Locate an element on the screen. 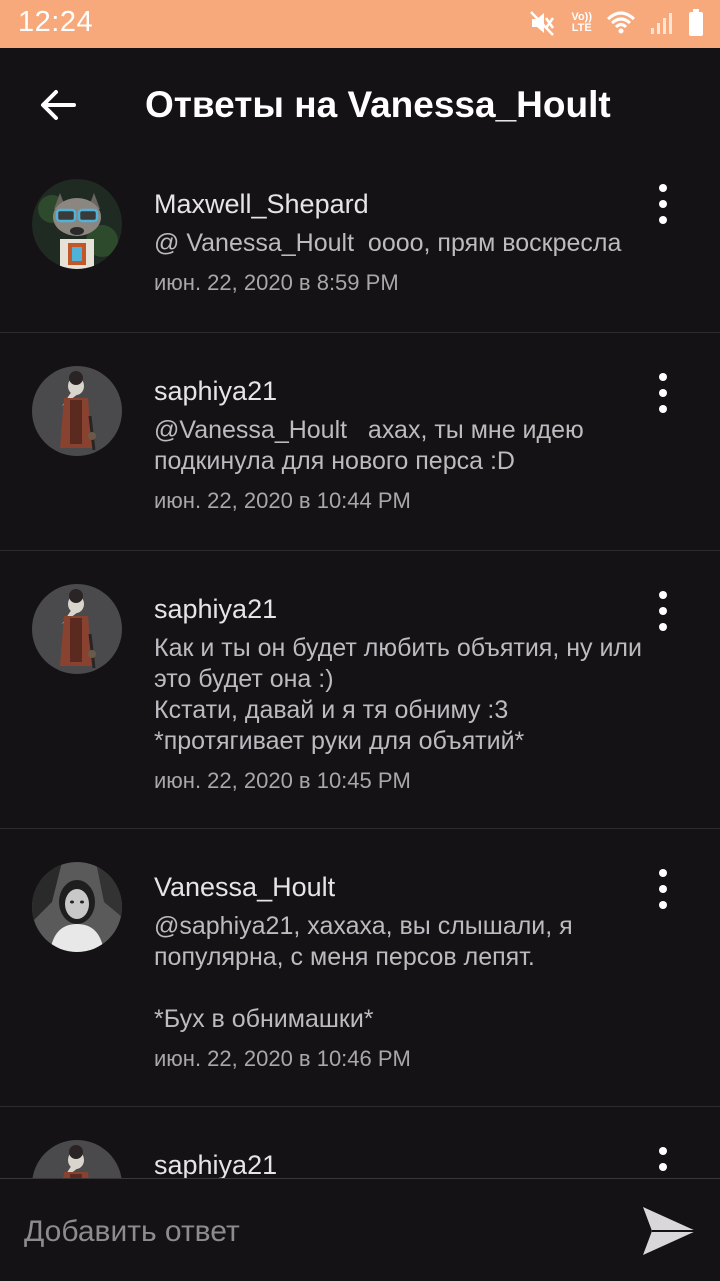 This screenshot has width=720, height=1281. comment-author: Vanessa_Hoult is located at coordinates (407, 887).